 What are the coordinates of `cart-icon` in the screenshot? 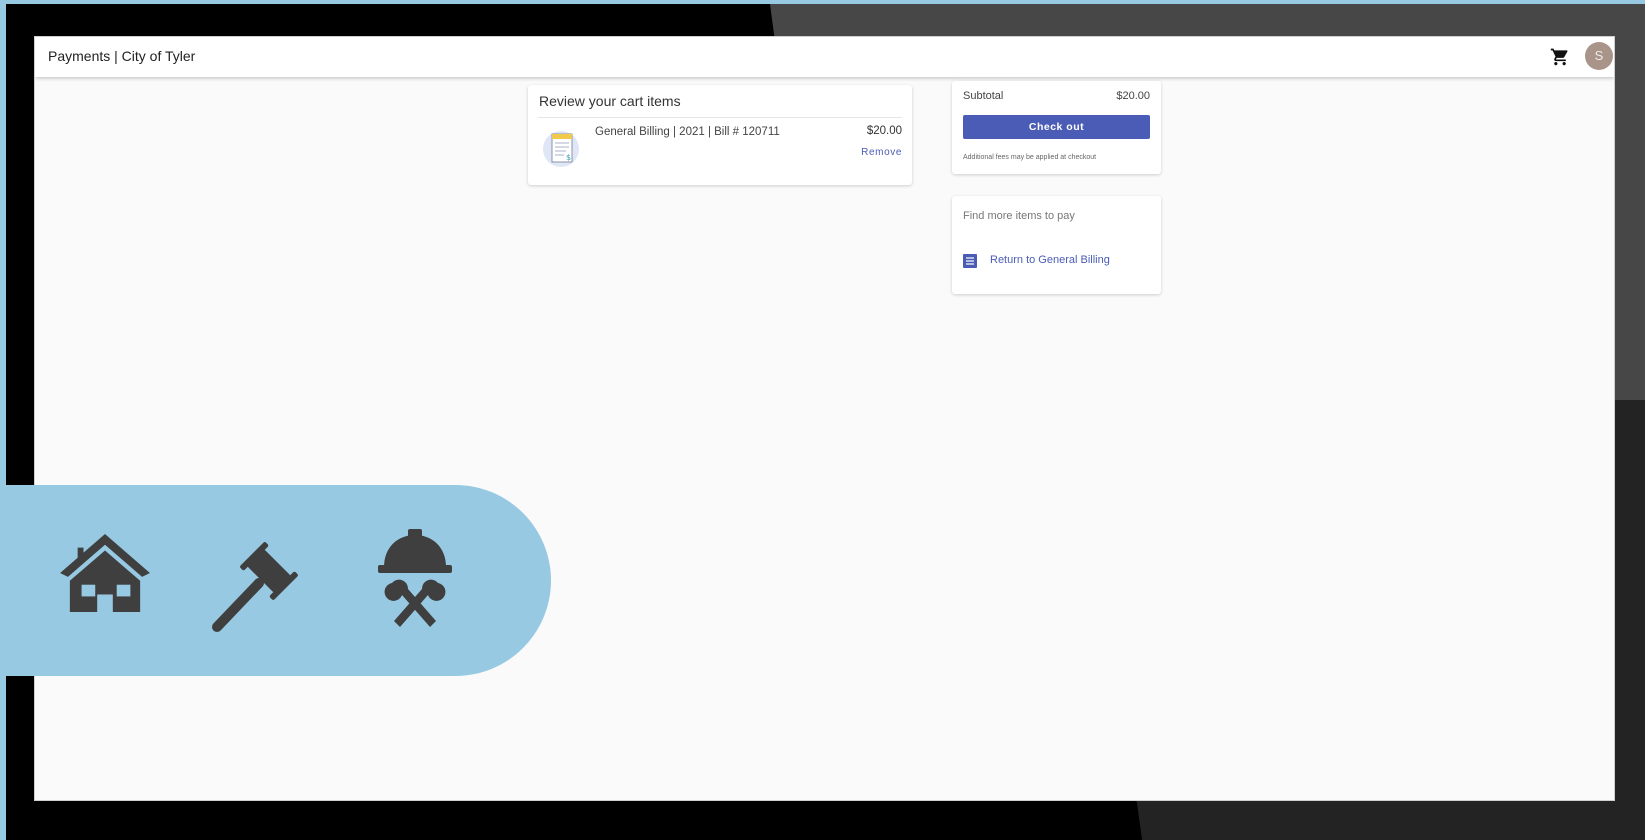 It's located at (1560, 57).